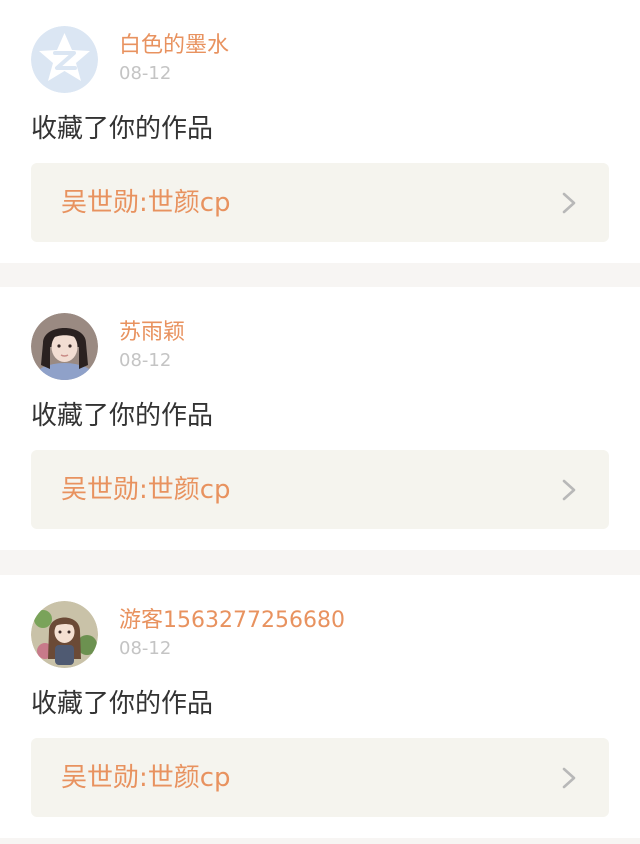  What do you see at coordinates (174, 46) in the screenshot?
I see `username: 白色的墨水` at bounding box center [174, 46].